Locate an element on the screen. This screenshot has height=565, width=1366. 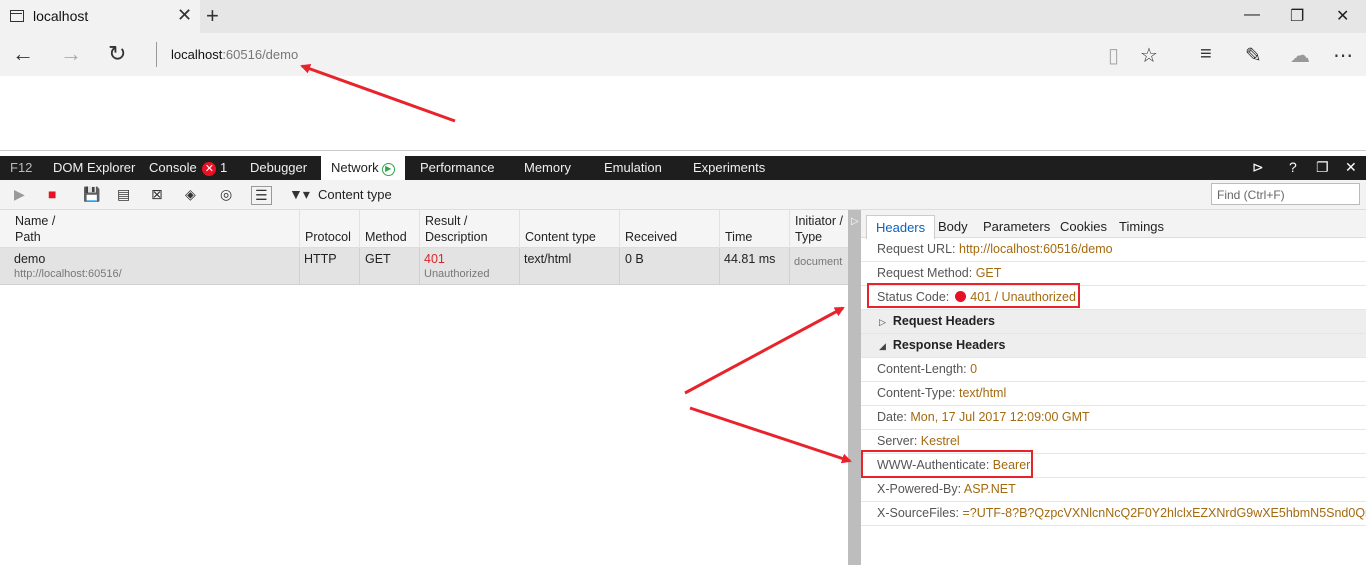
arrow-to-auth is located at coordinates (770, 435).